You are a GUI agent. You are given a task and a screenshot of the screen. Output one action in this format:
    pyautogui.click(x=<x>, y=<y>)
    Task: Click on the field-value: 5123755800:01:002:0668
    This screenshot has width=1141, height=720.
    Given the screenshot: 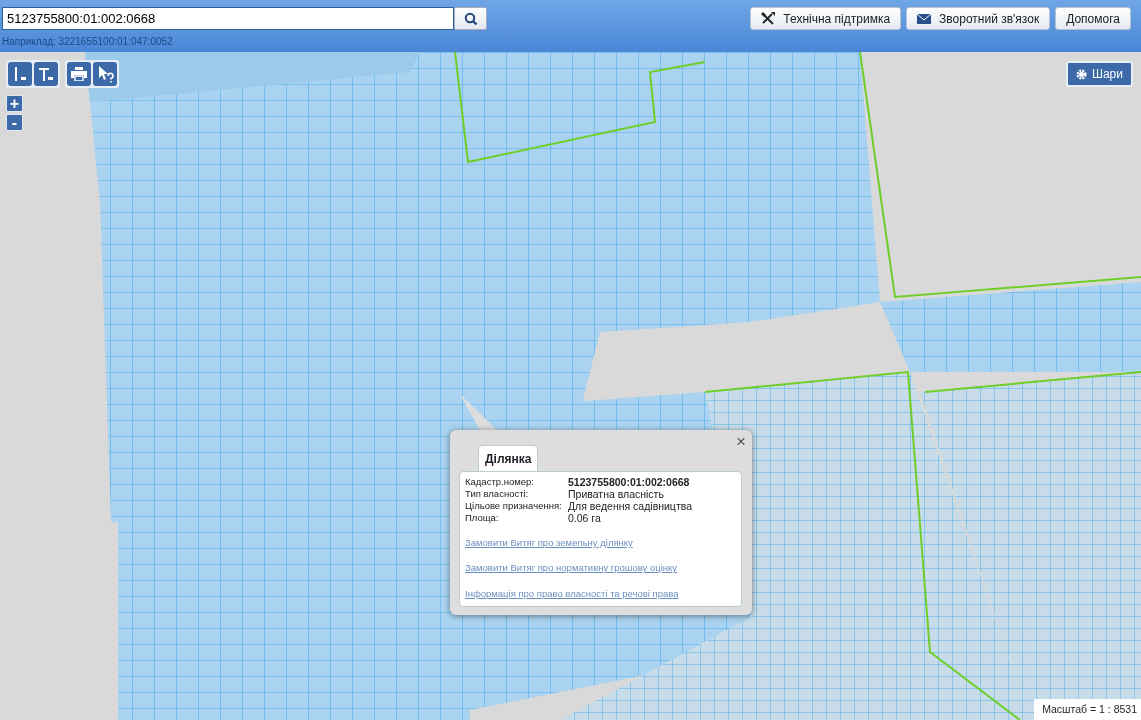 What is the action you would take?
    pyautogui.click(x=629, y=482)
    